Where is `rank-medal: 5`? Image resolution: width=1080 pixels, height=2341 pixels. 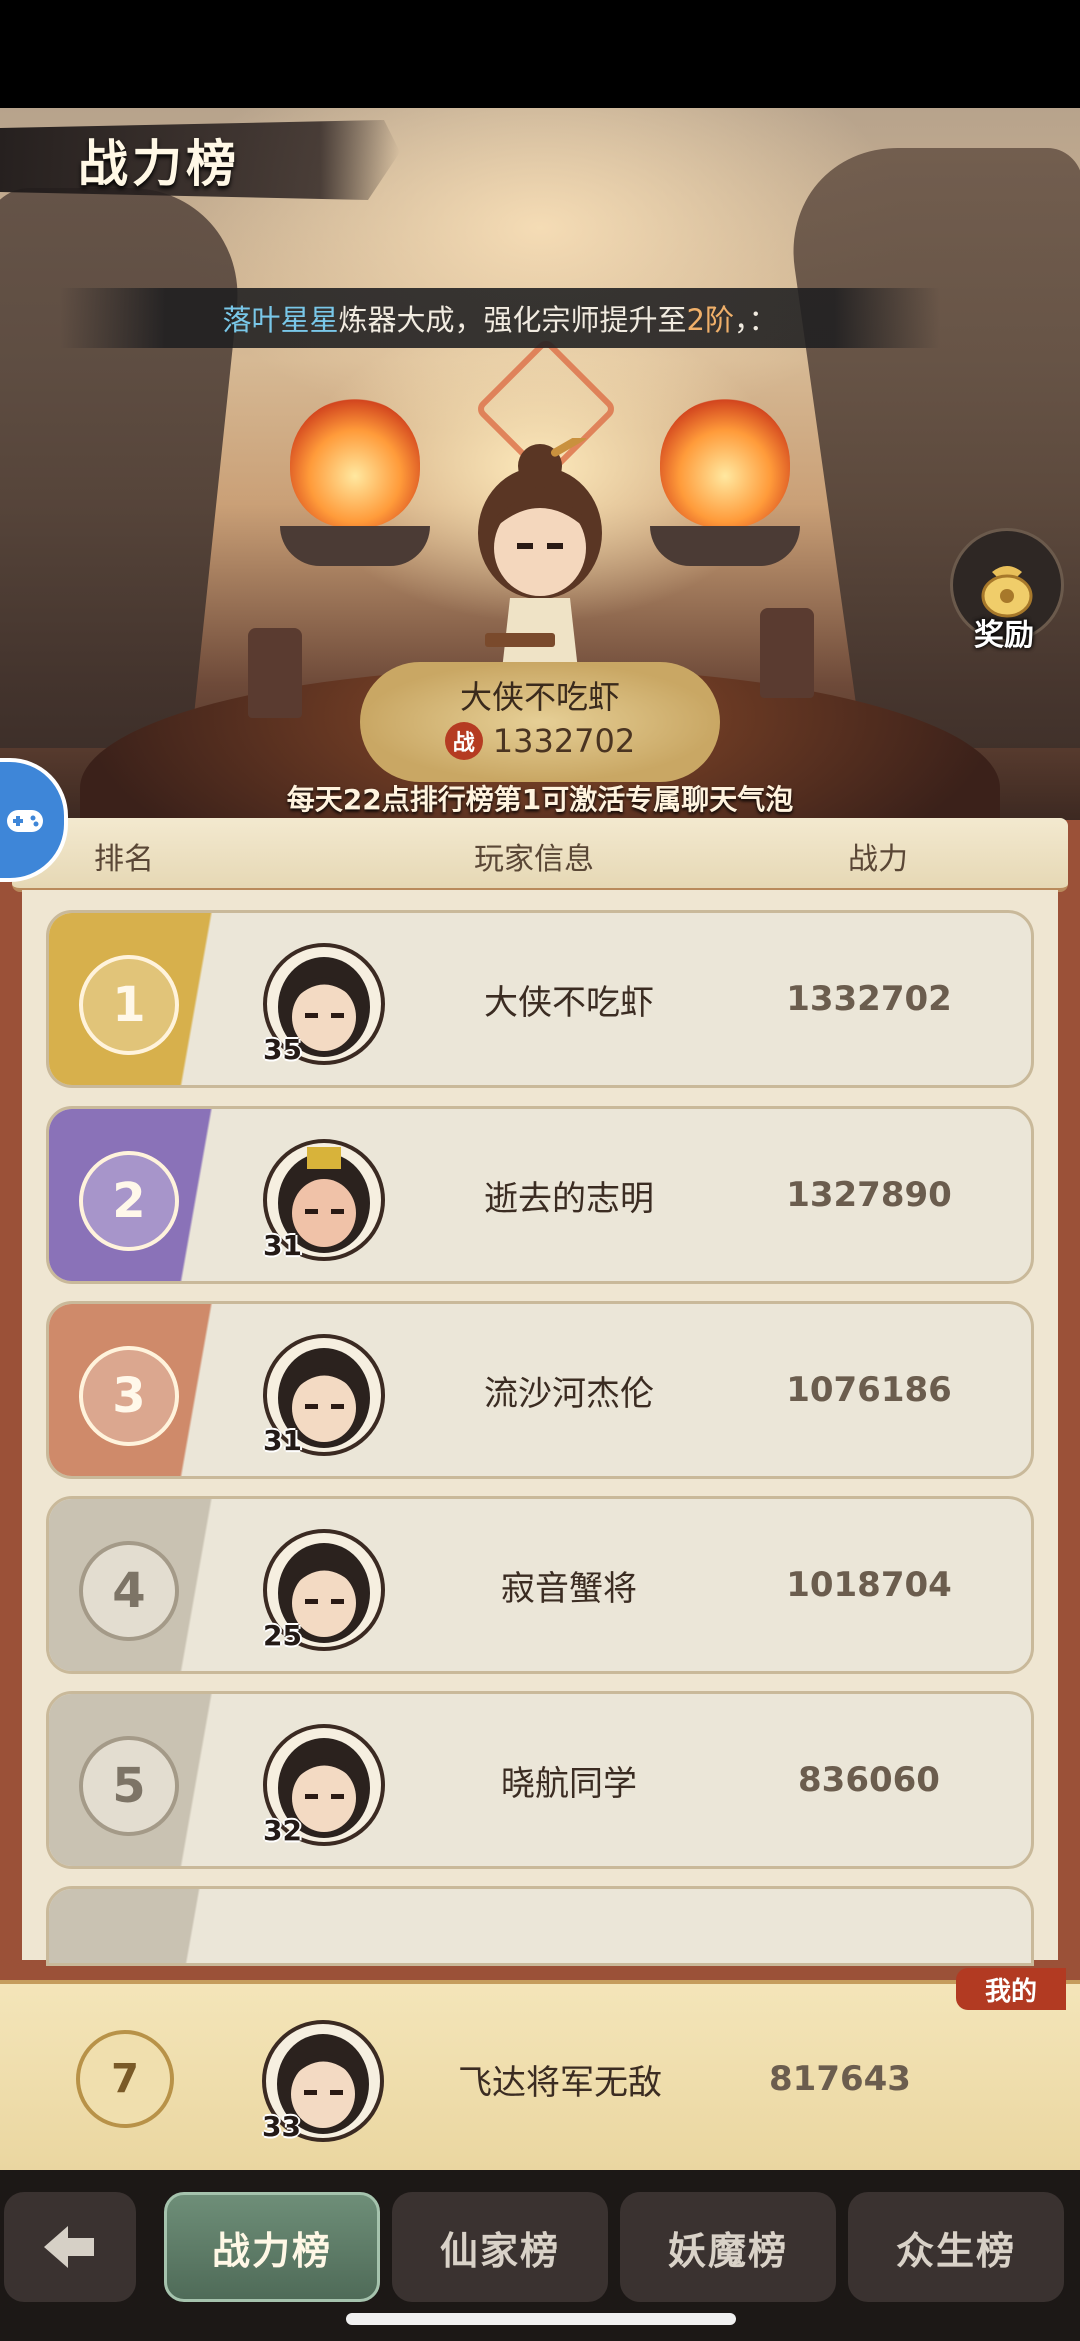 rank-medal: 5 is located at coordinates (129, 1786).